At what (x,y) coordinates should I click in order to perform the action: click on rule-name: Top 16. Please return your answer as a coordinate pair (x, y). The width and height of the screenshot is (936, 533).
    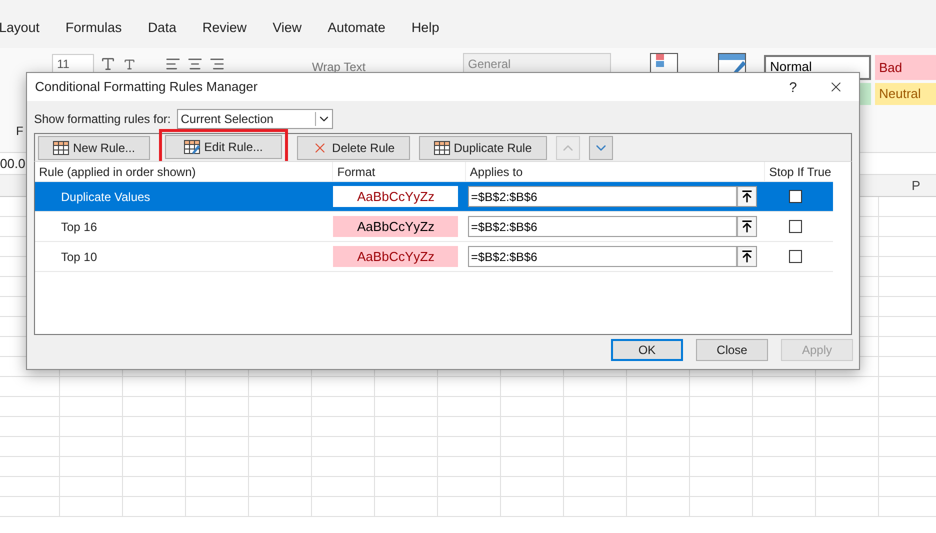
    Looking at the image, I should click on (79, 227).